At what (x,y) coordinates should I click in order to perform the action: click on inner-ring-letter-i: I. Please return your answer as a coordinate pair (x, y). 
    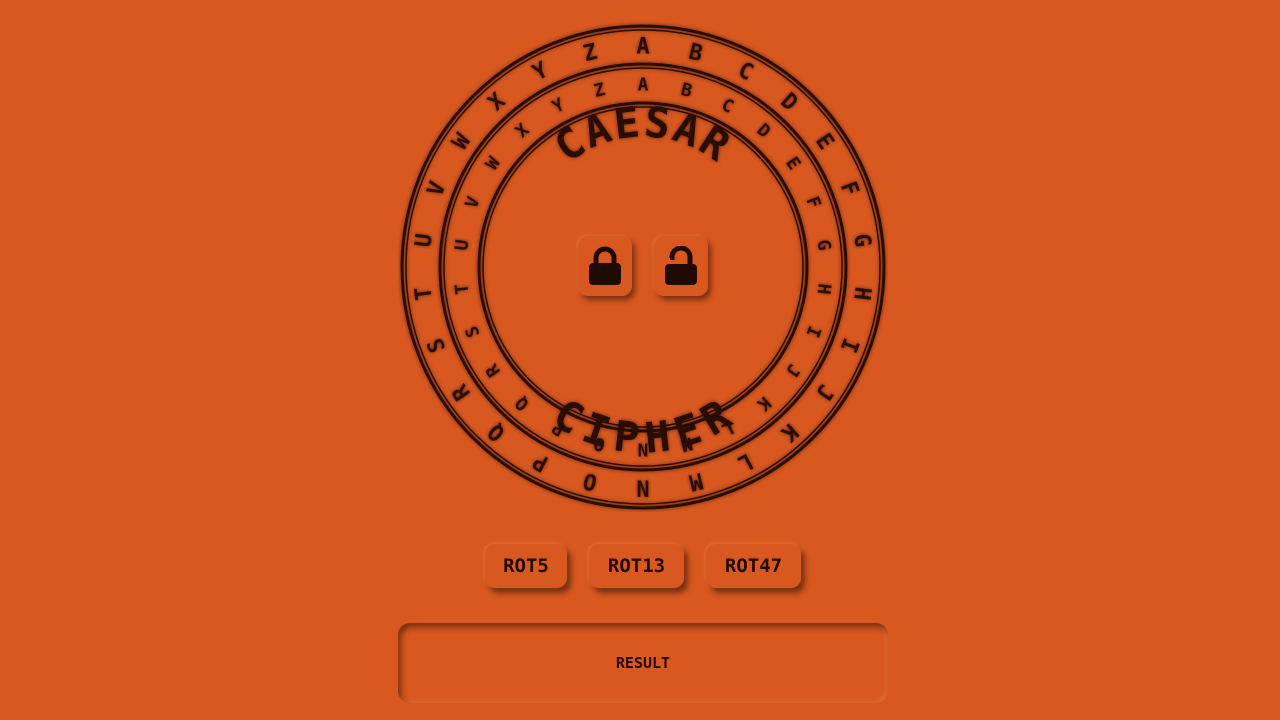
    Looking at the image, I should click on (812, 332).